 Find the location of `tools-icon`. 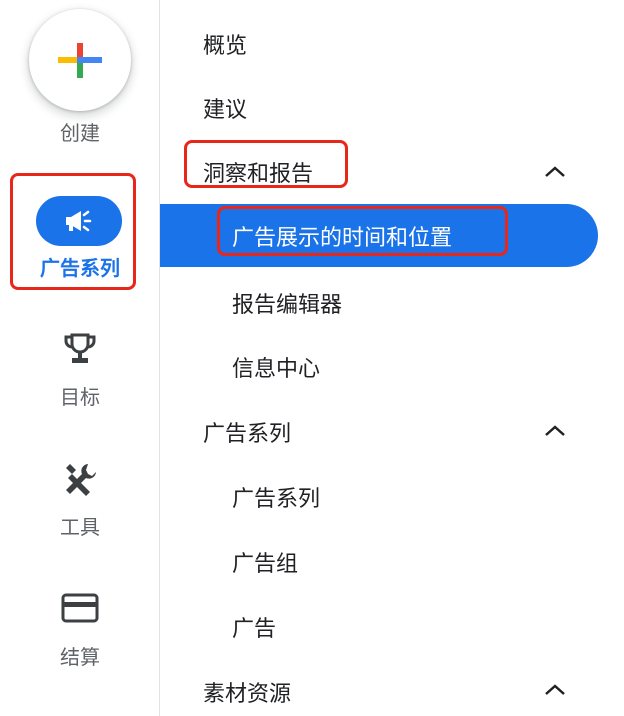

tools-icon is located at coordinates (80, 480).